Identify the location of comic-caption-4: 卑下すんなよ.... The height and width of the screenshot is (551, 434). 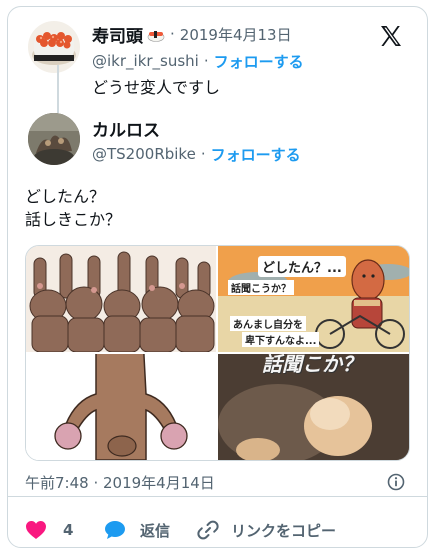
(281, 339).